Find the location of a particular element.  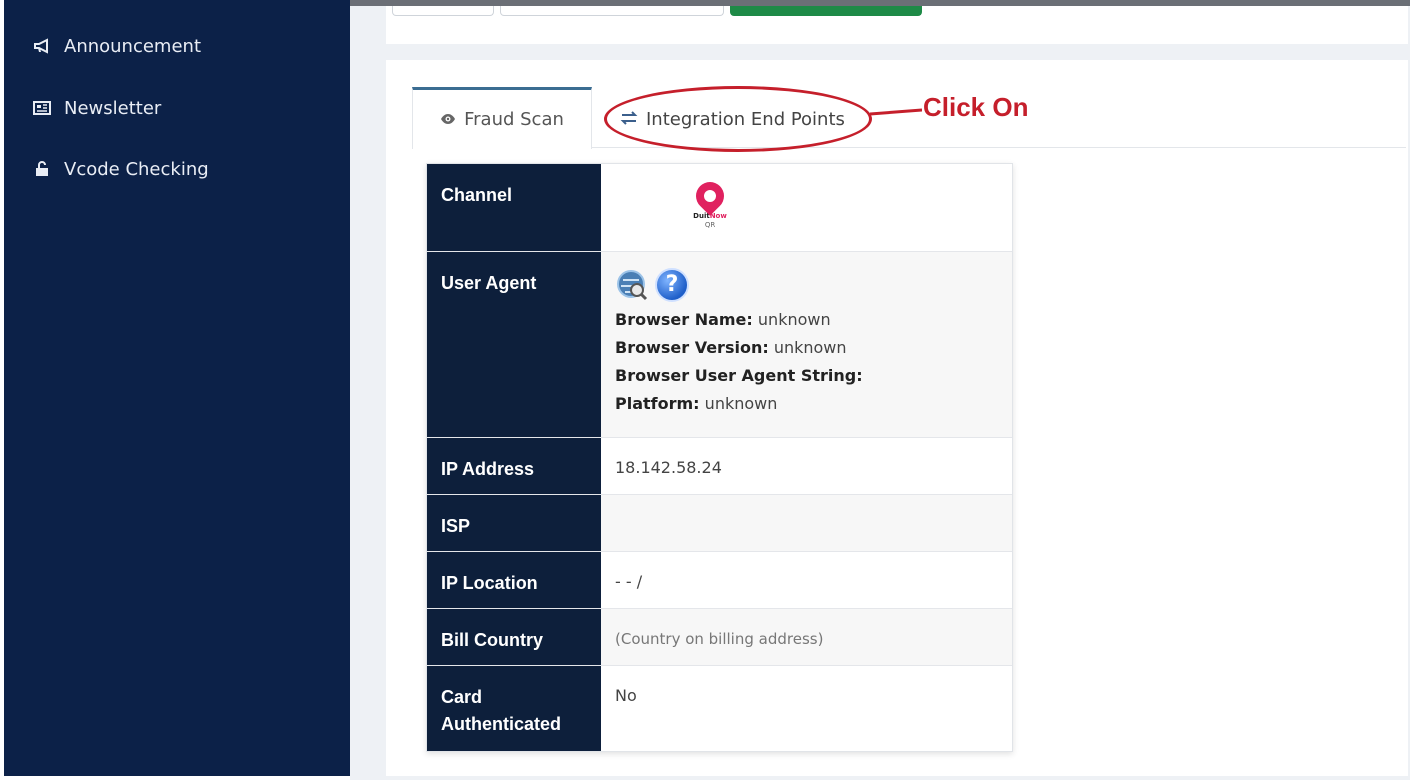

channel-cell: DuitNow QR is located at coordinates (806, 207).